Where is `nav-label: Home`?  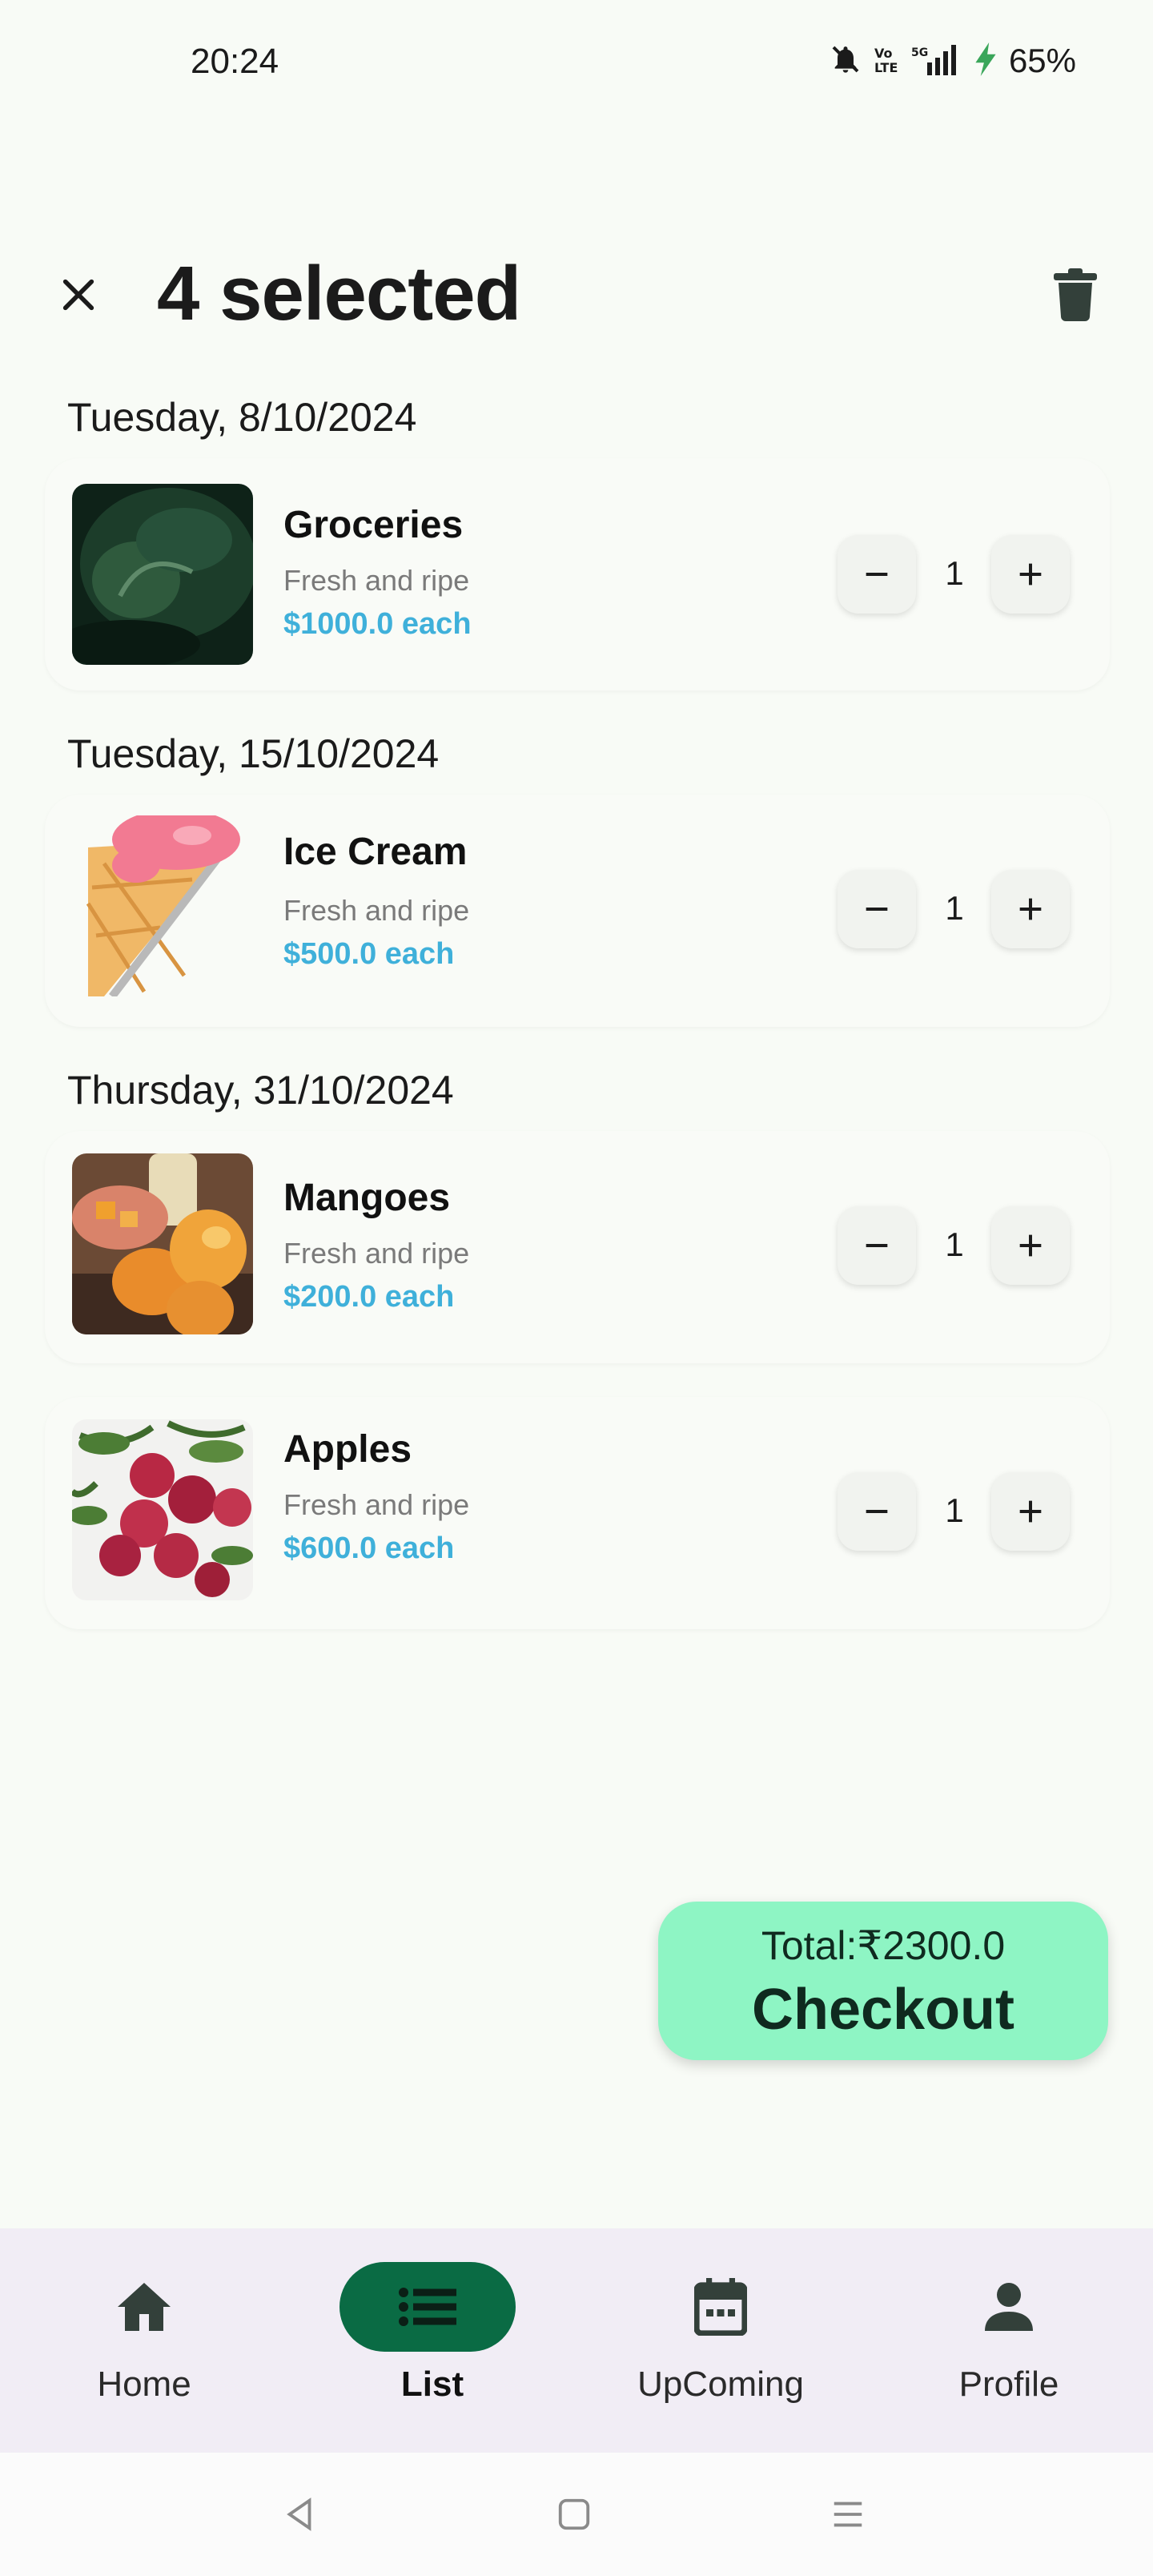 nav-label: Home is located at coordinates (144, 2384).